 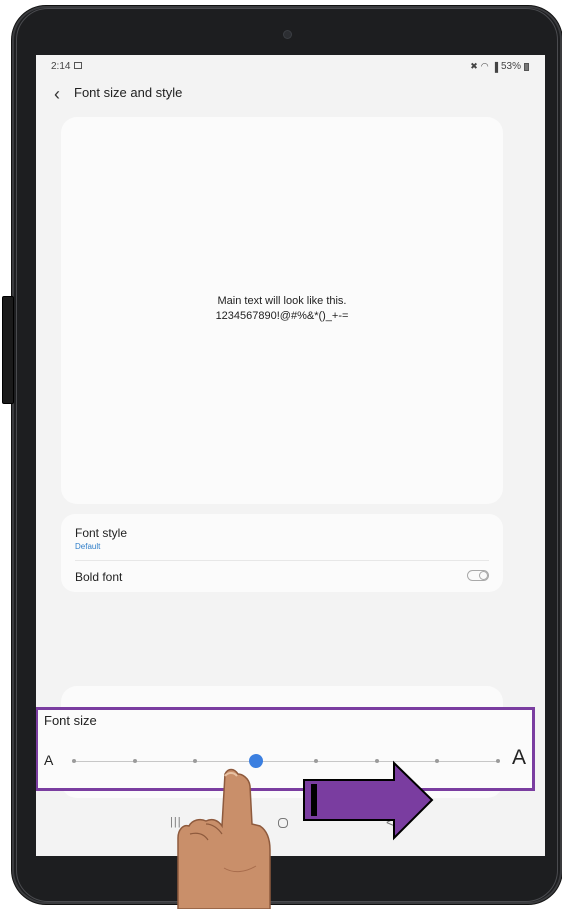 I want to click on font-style-value: Default, so click(x=88, y=546).